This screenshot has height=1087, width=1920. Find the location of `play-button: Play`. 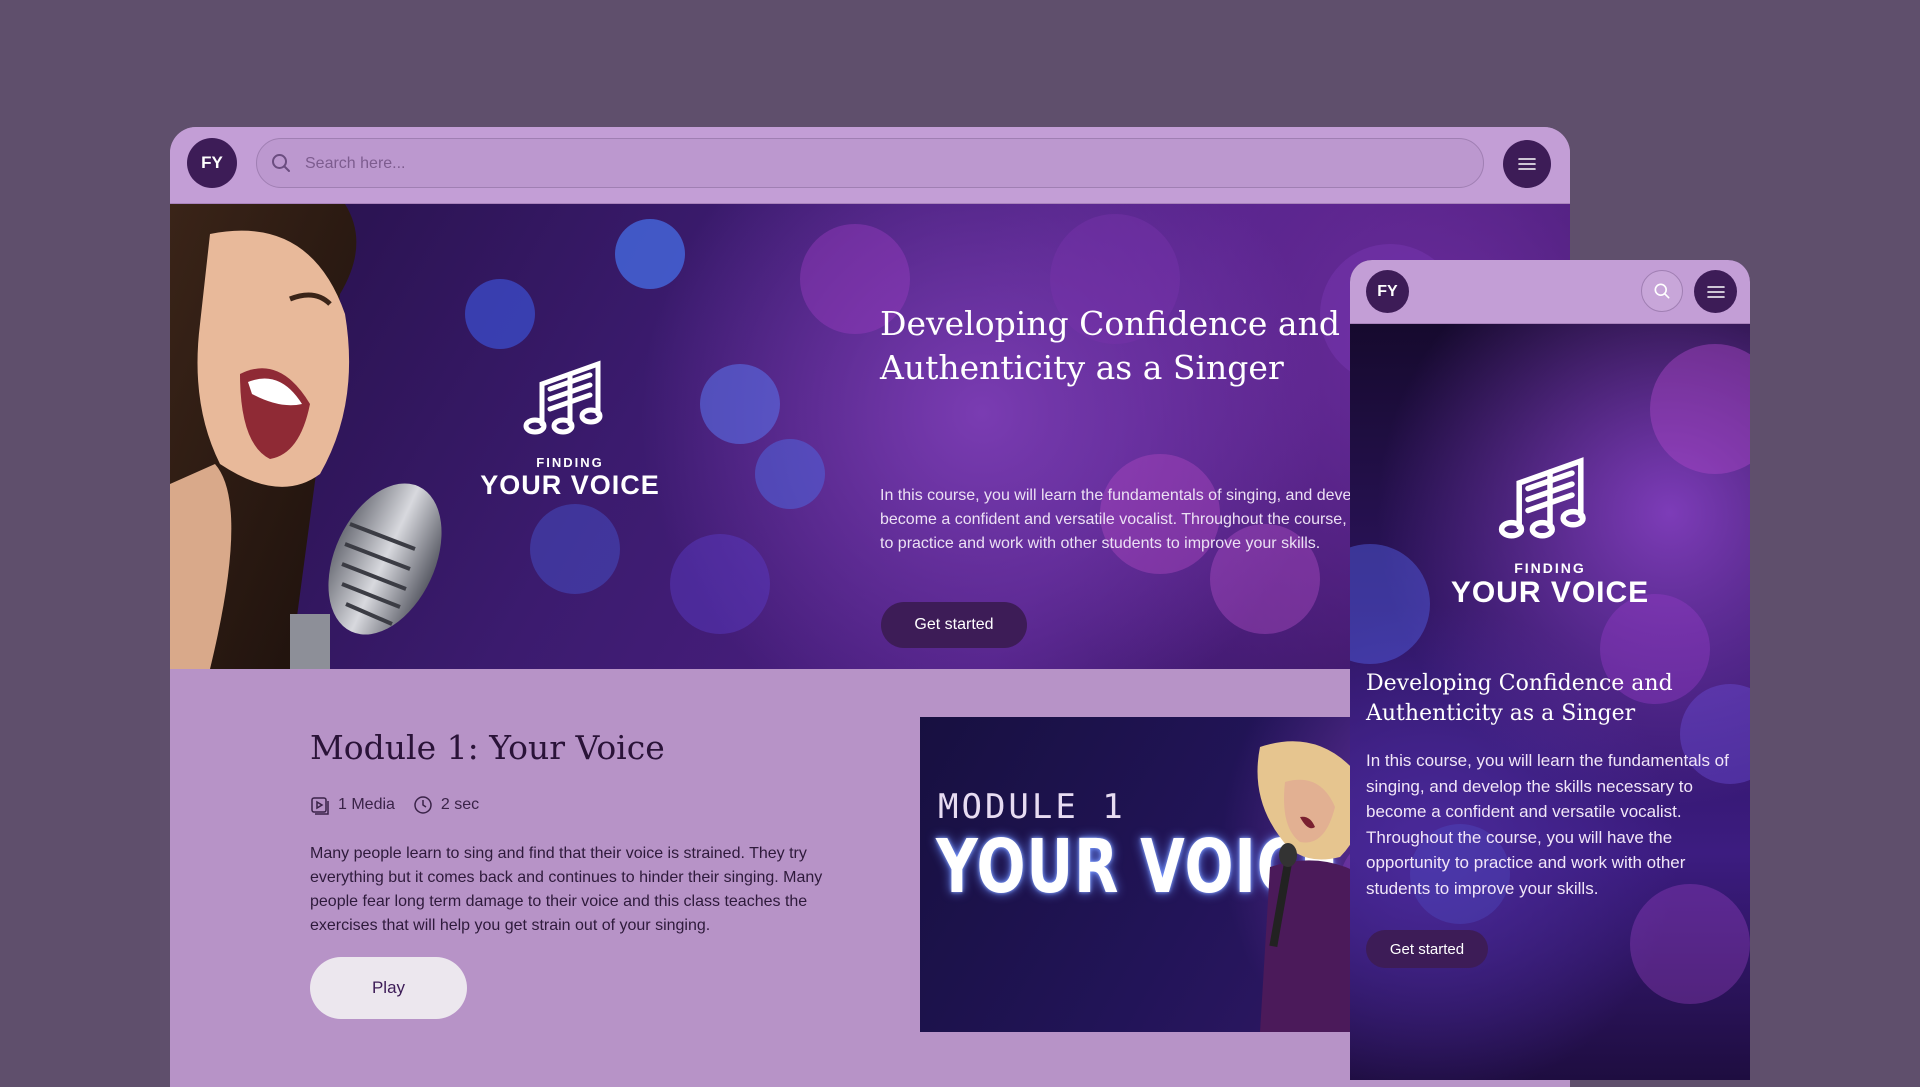

play-button: Play is located at coordinates (388, 988).